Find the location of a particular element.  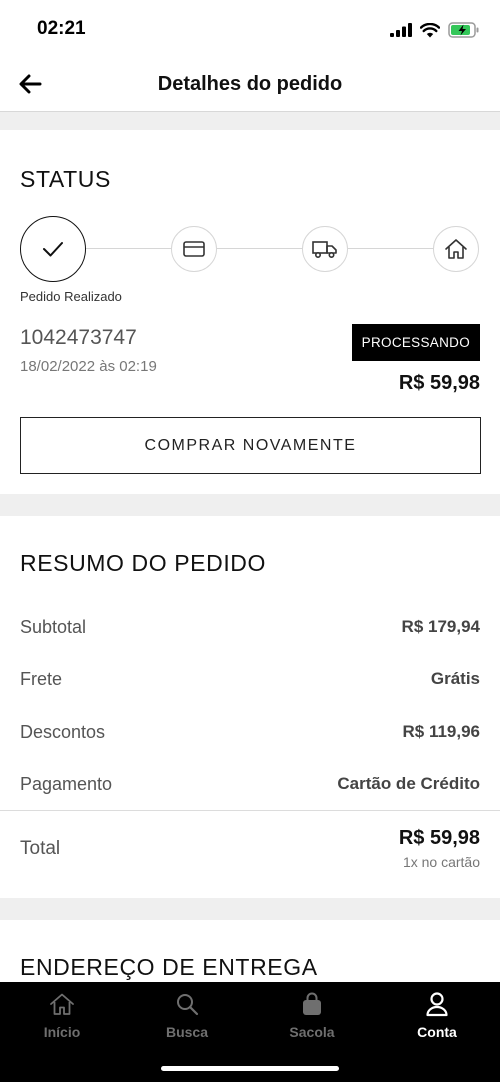

order-number: 1042473747 is located at coordinates (78, 337).